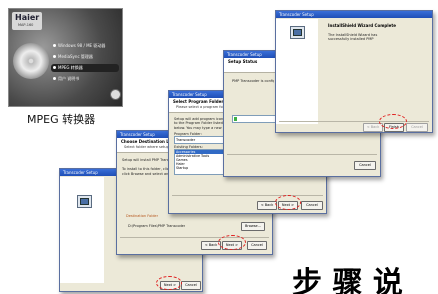  Describe the element at coordinates (75, 56) in the screenshot. I see `menu-item-label: MediaSync 管理器` at that location.